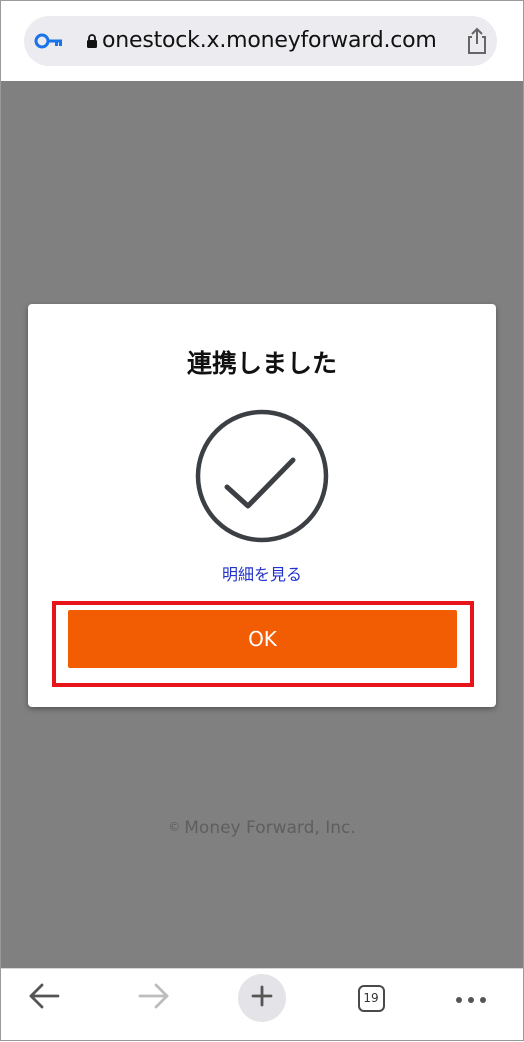 The height and width of the screenshot is (1042, 524). I want to click on browser-address-bar: onestock.x.moneyforward.com, so click(262, 40).